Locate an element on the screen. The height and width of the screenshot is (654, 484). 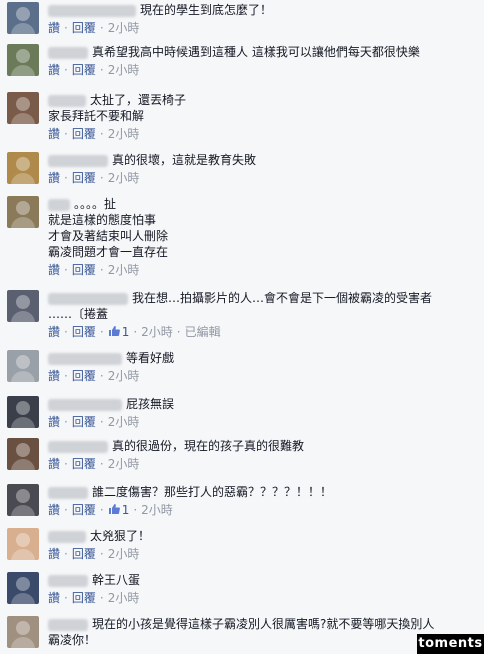
comment-line: 幹王八蛋 is located at coordinates (263, 580).